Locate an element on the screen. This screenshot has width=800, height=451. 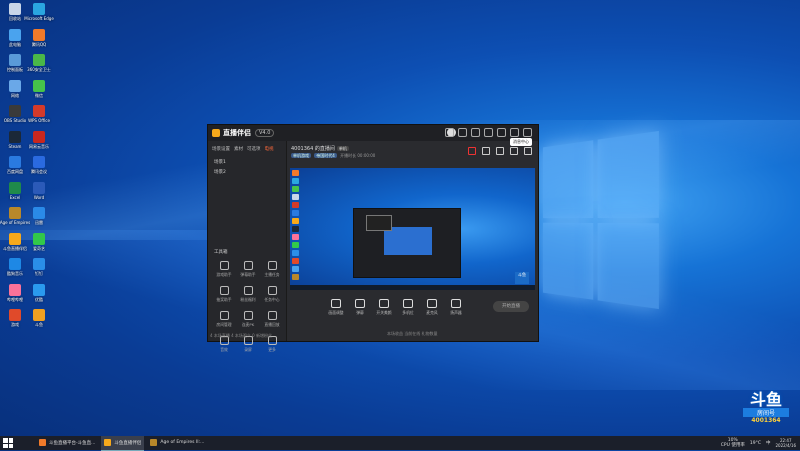
tool-button: 抽奖助手 is located at coordinates (224, 294).